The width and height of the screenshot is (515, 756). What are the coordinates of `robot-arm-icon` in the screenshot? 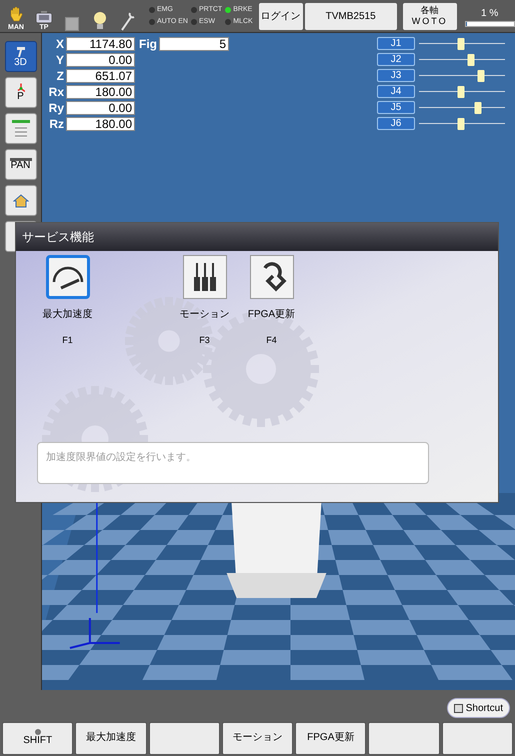 It's located at (20, 52).